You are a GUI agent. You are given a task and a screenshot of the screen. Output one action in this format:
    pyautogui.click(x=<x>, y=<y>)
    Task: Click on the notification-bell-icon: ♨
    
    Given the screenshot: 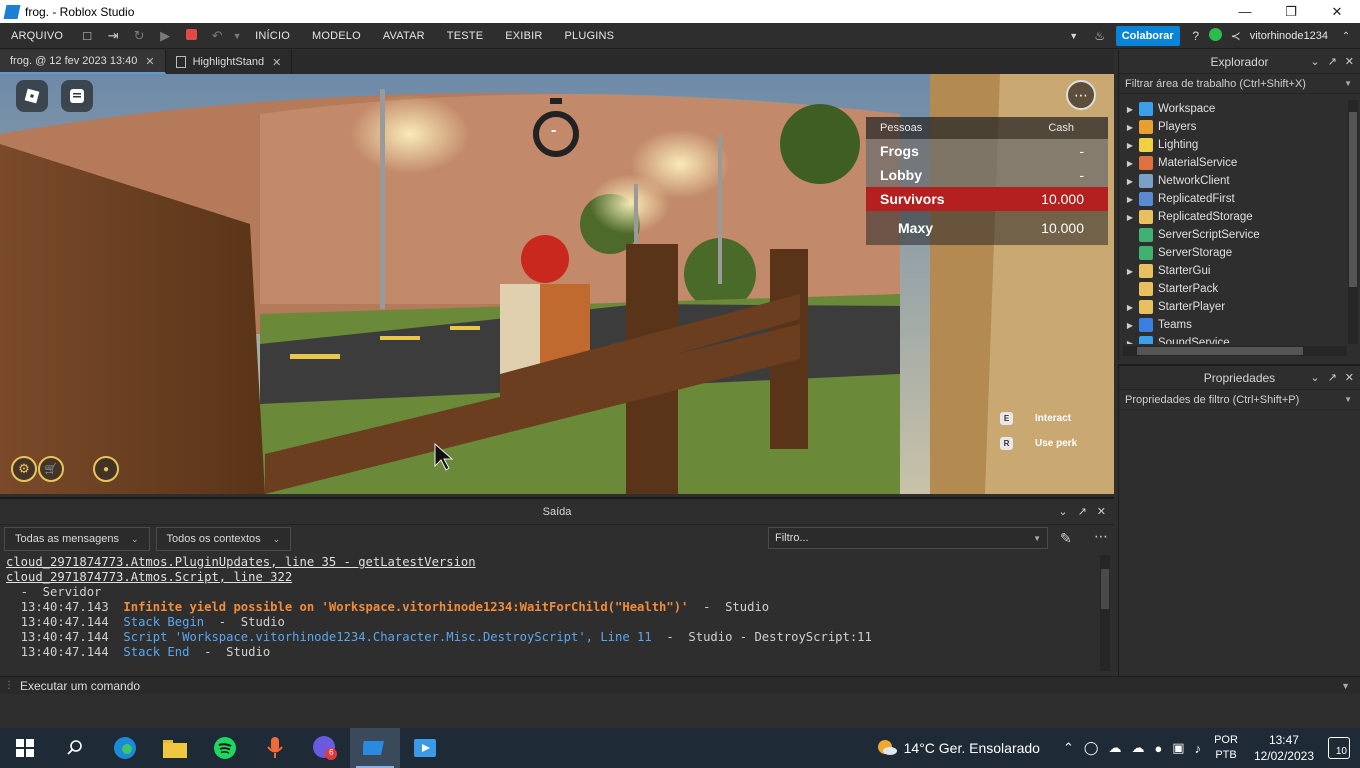 What is the action you would take?
    pyautogui.click(x=1100, y=36)
    